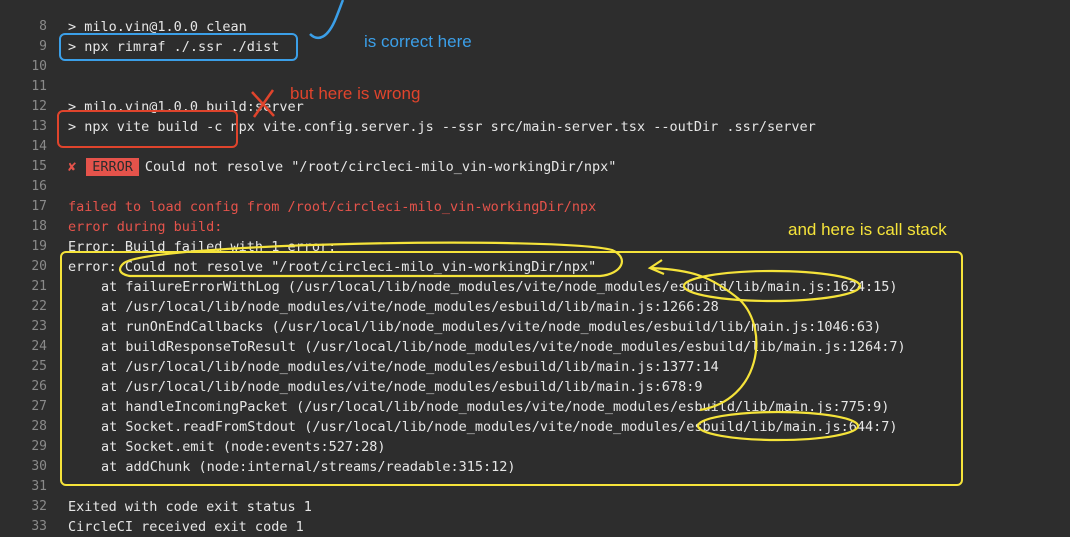 This screenshot has height=537, width=1070. I want to click on line-number: 33, so click(39, 526).